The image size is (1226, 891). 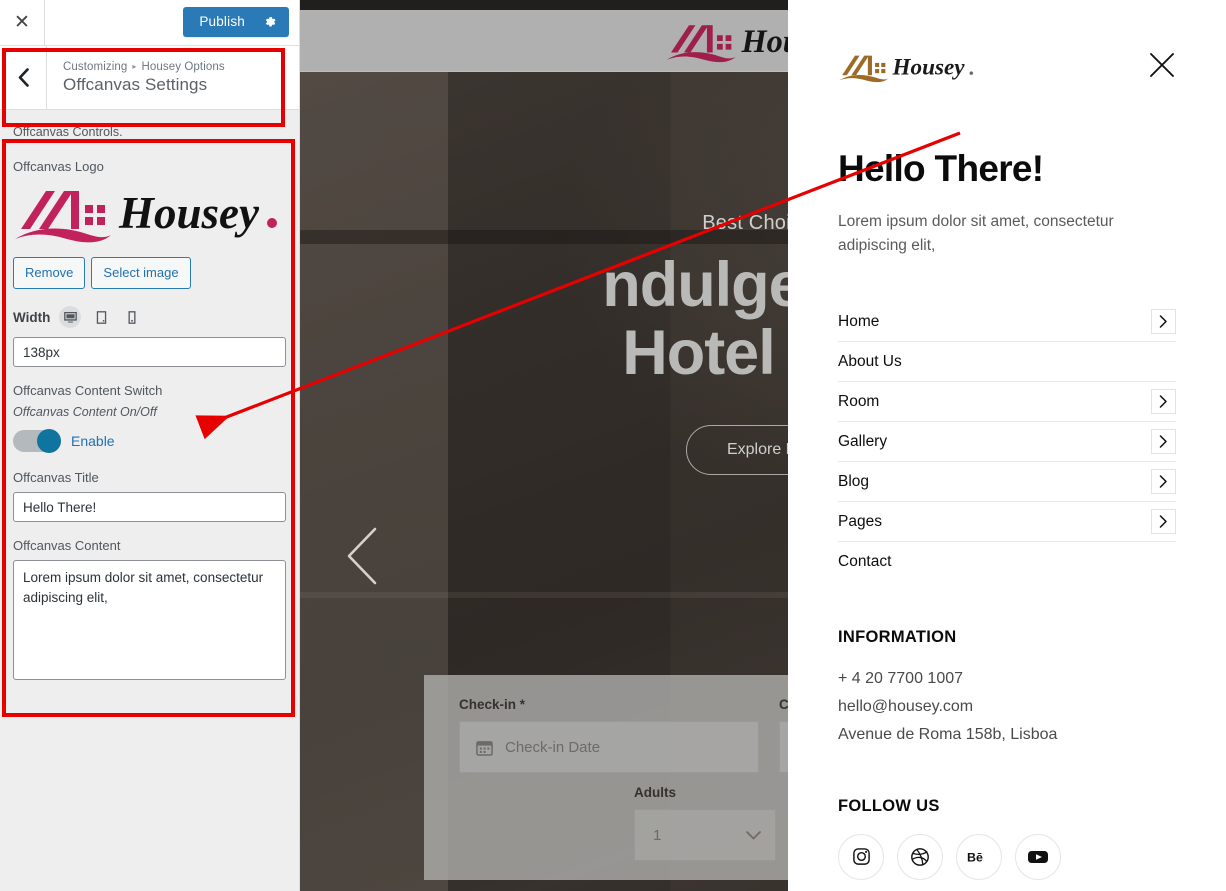 What do you see at coordinates (149, 507) in the screenshot?
I see `offcanvas-title-input` at bounding box center [149, 507].